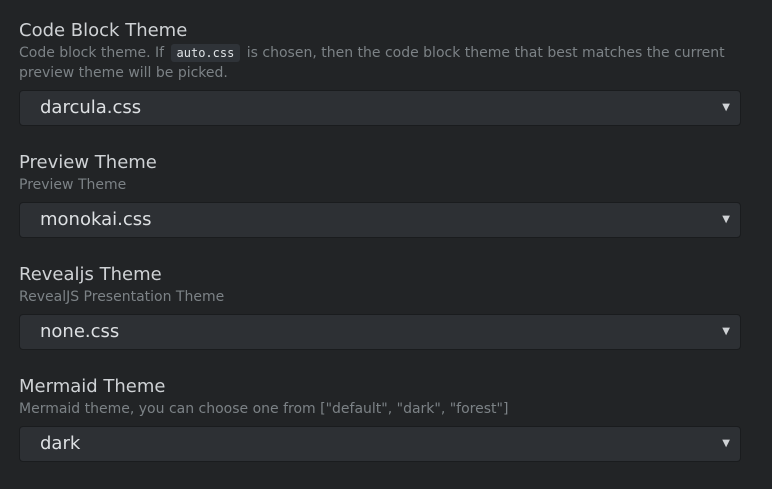 The height and width of the screenshot is (489, 772). Describe the element at coordinates (90, 274) in the screenshot. I see `setting-title: Revealjs Theme` at that location.